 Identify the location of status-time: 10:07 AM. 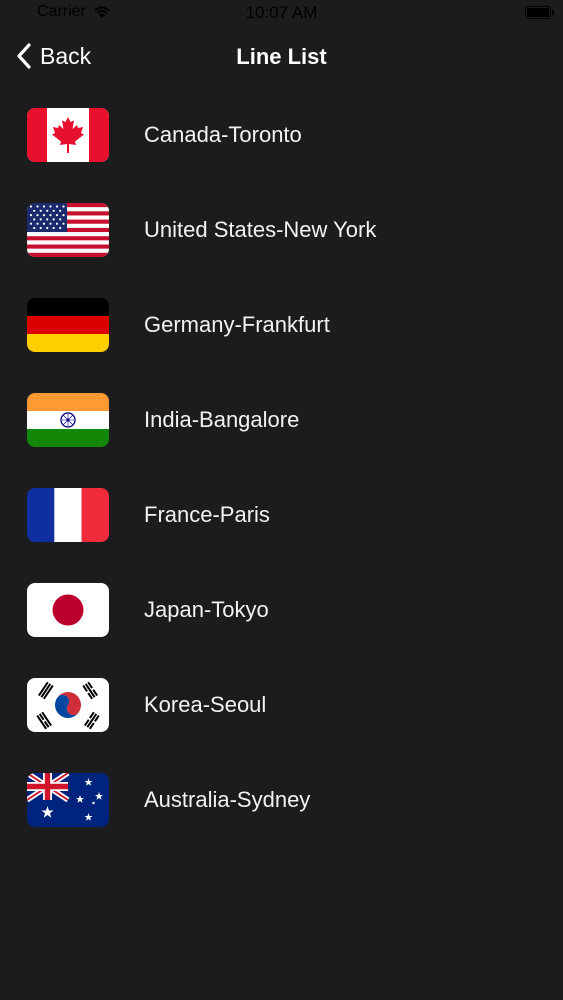
(281, 12).